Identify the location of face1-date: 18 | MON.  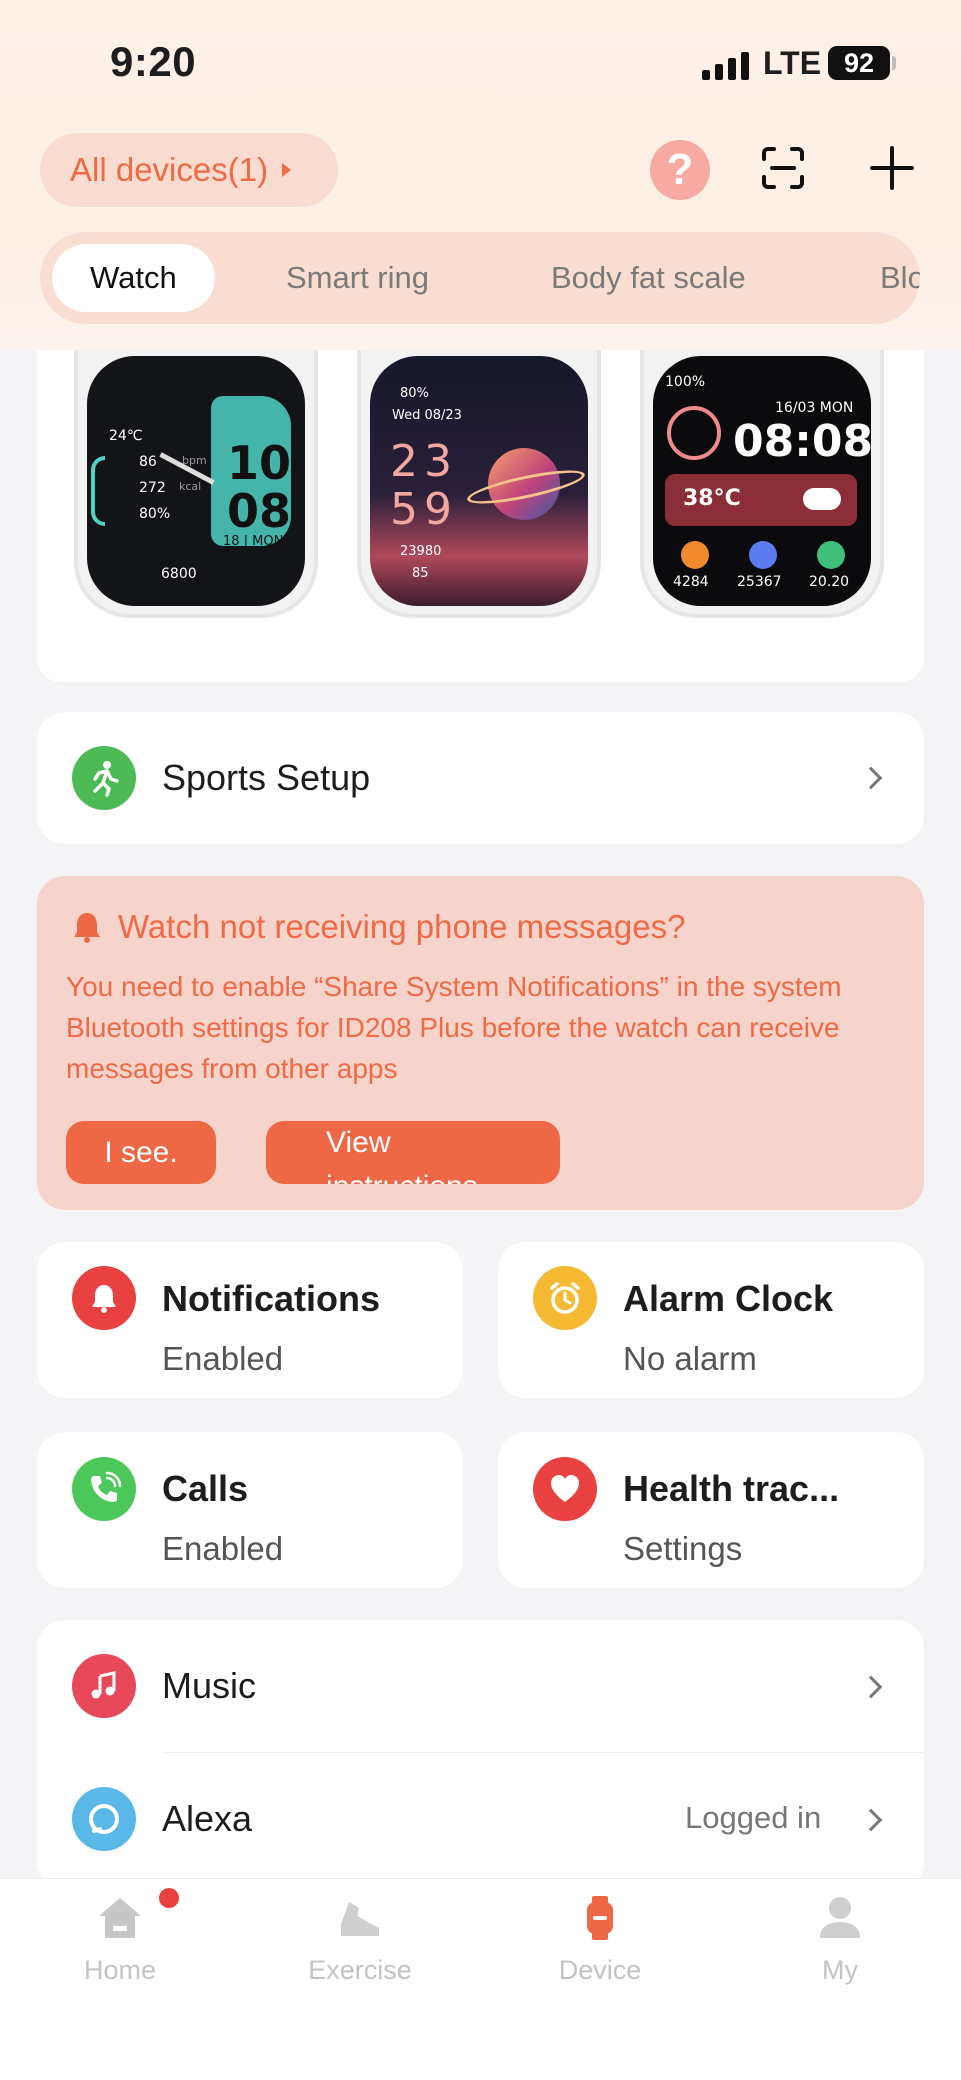
(253, 541).